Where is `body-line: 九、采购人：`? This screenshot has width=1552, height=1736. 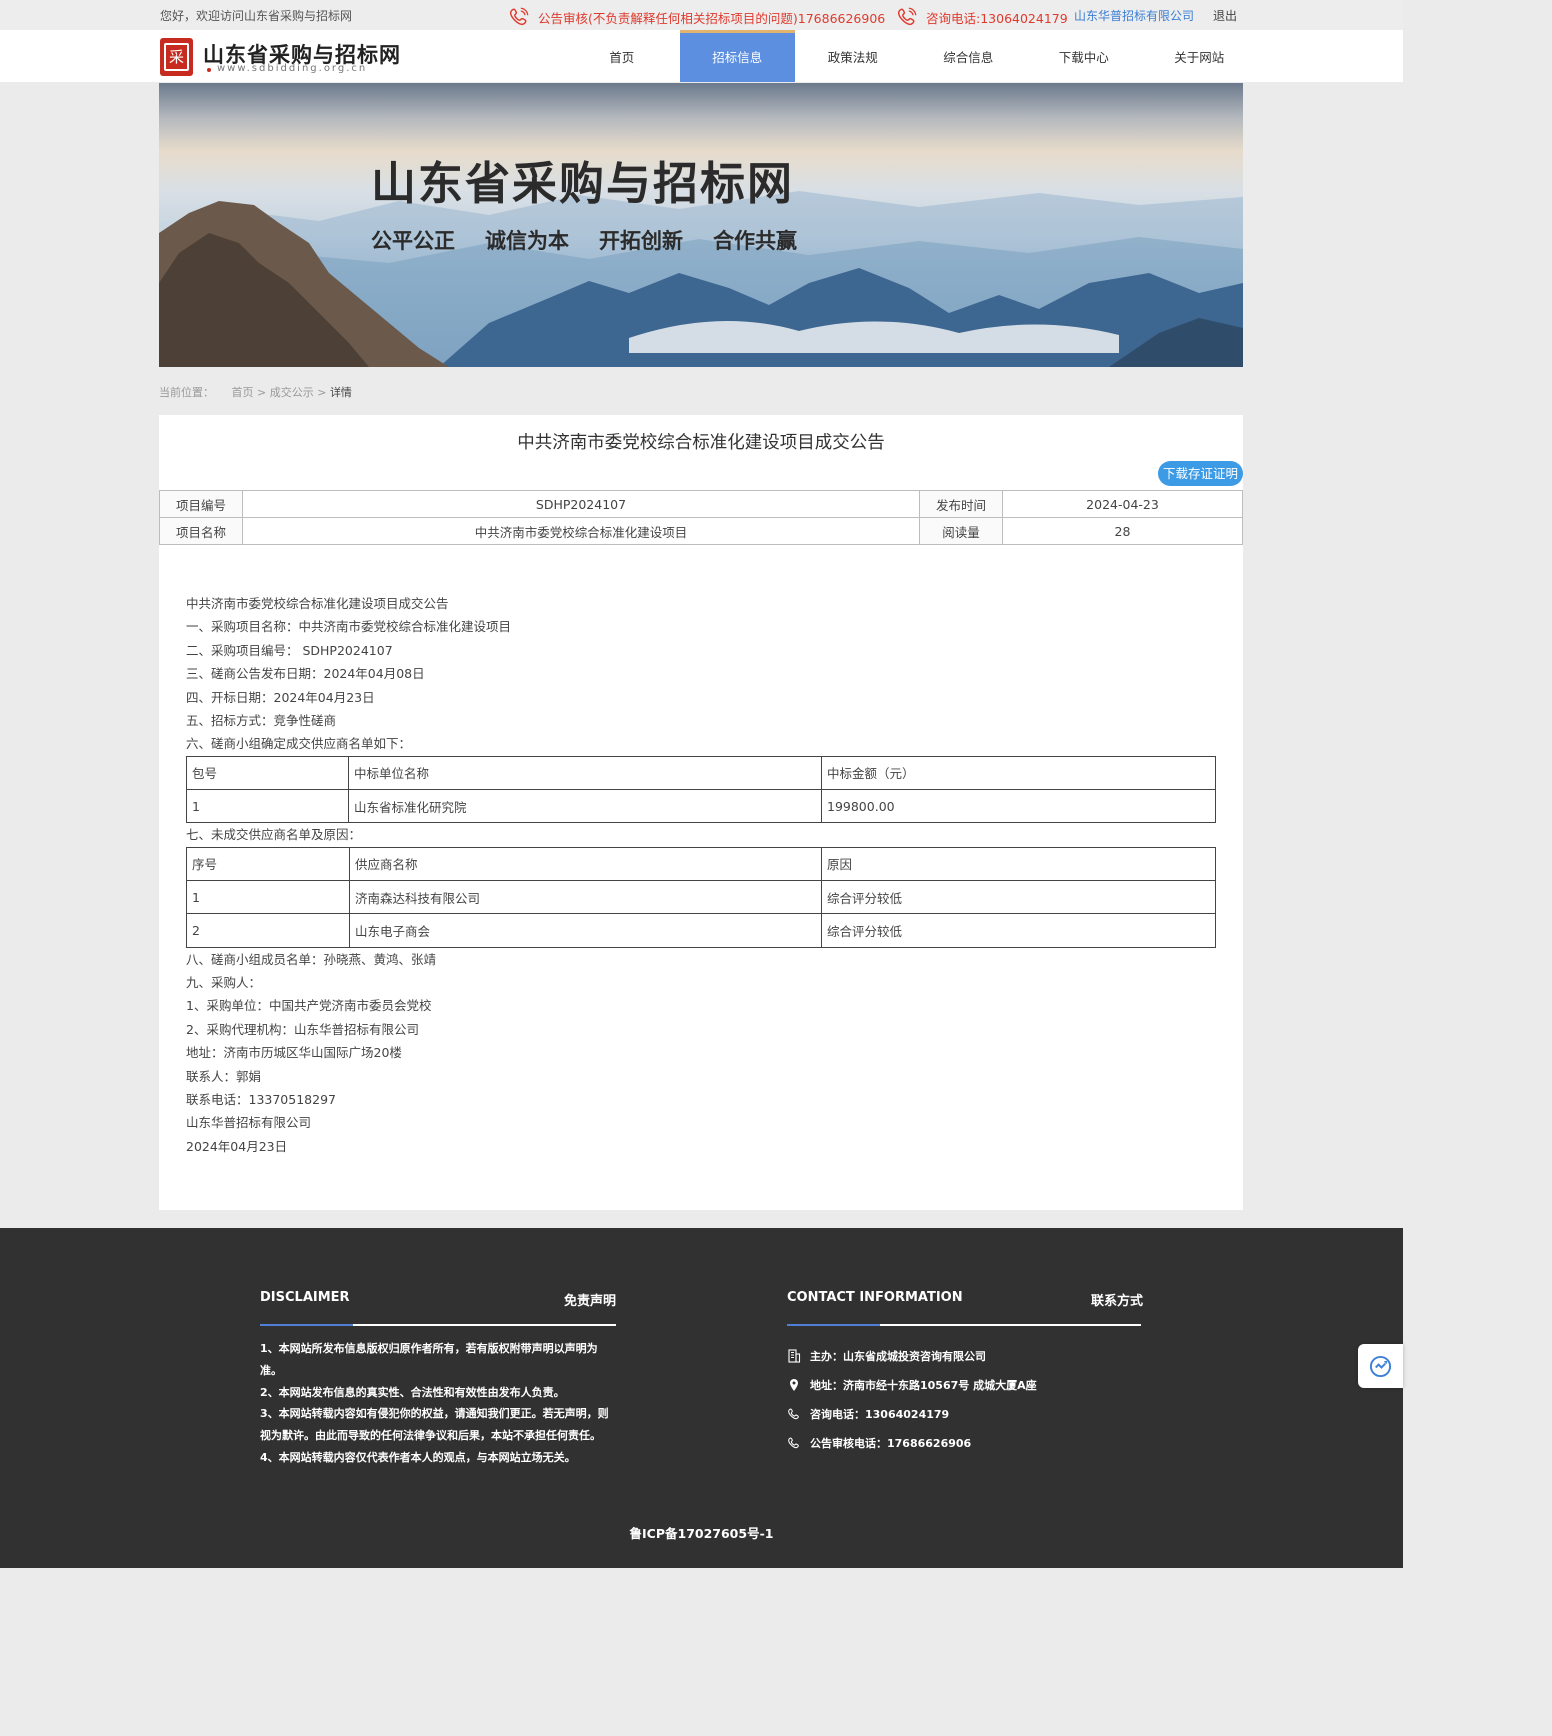 body-line: 九、采购人： is located at coordinates (224, 982).